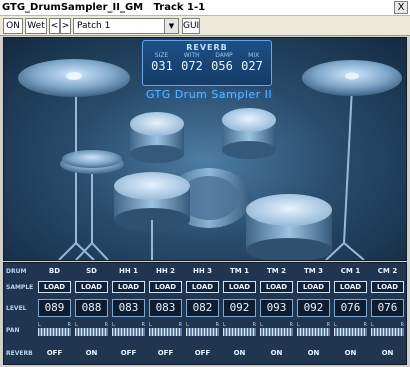  What do you see at coordinates (16, 308) in the screenshot?
I see `row-label-level: LEVEL` at bounding box center [16, 308].